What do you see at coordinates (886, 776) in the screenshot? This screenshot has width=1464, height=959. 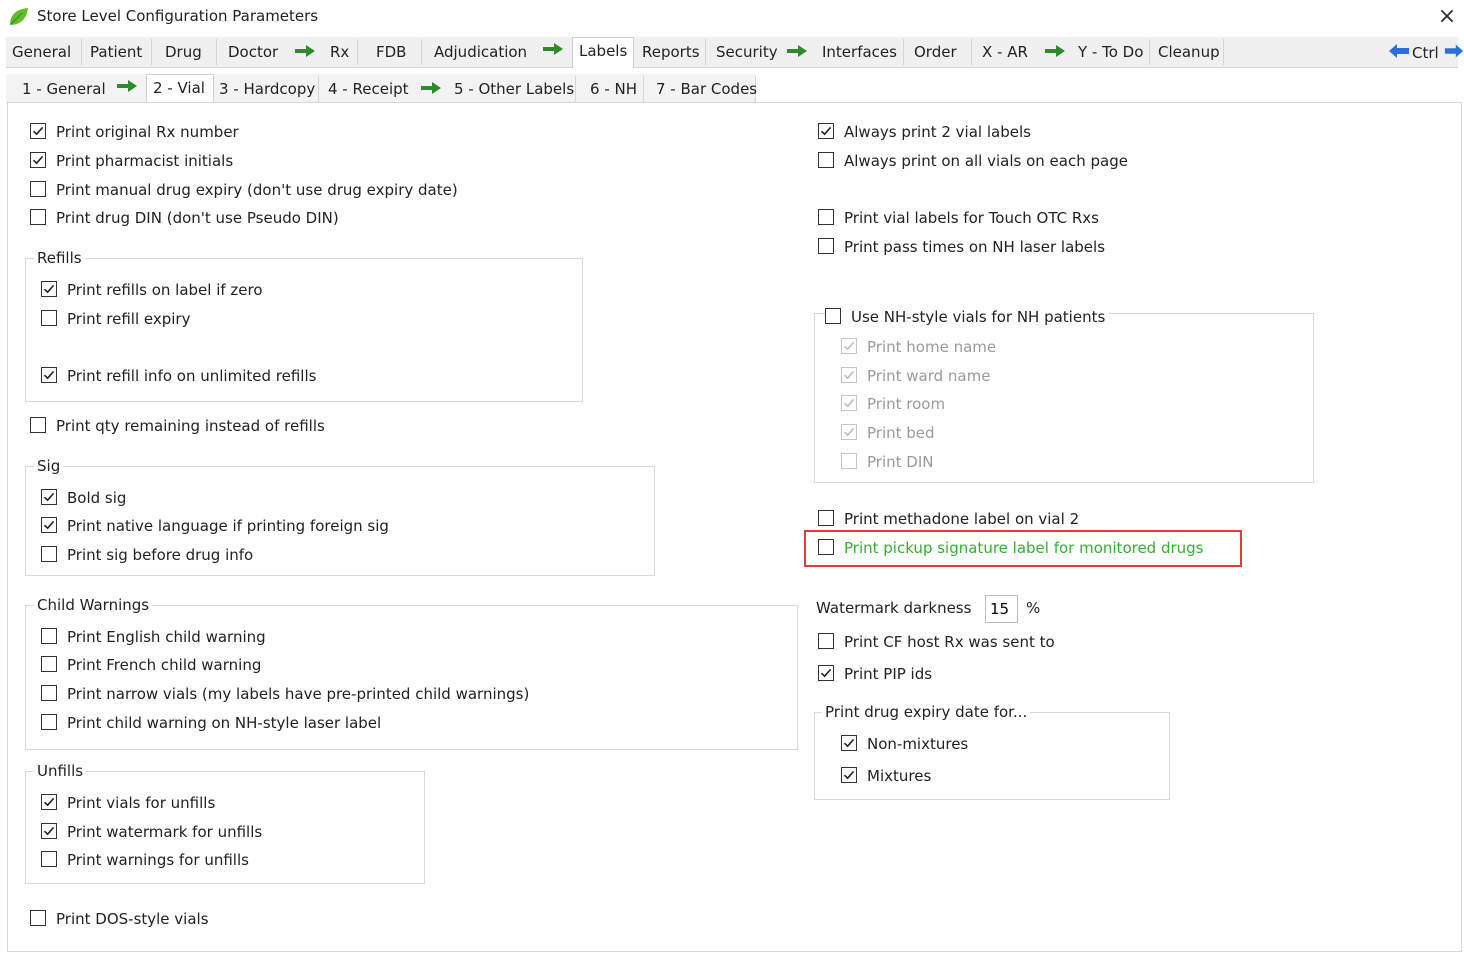 I see `mixtures-checkbox: Mixtures` at bounding box center [886, 776].